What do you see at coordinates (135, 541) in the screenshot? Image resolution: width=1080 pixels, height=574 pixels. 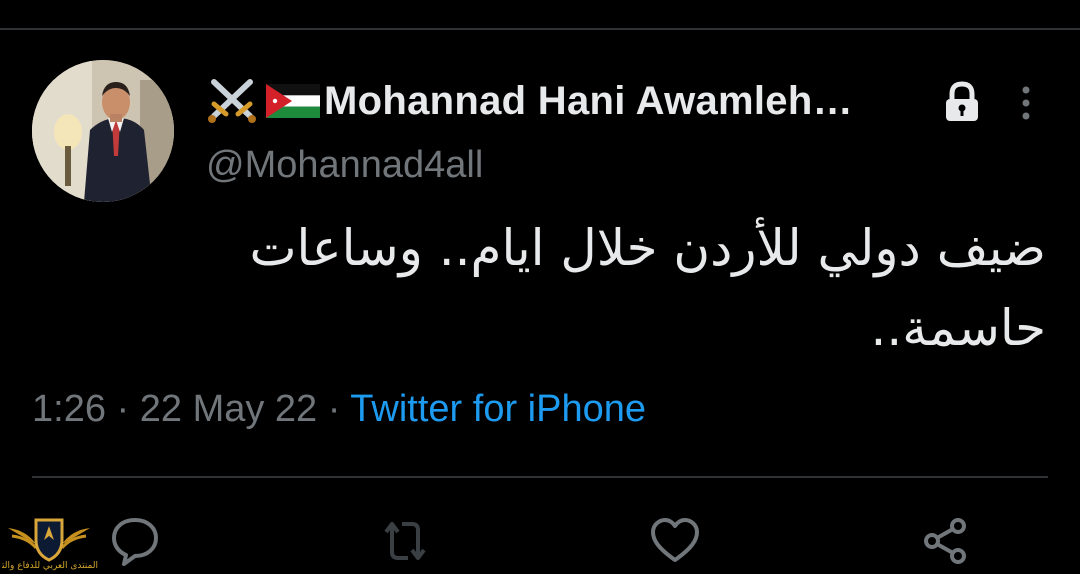 I see `reply-icon` at bounding box center [135, 541].